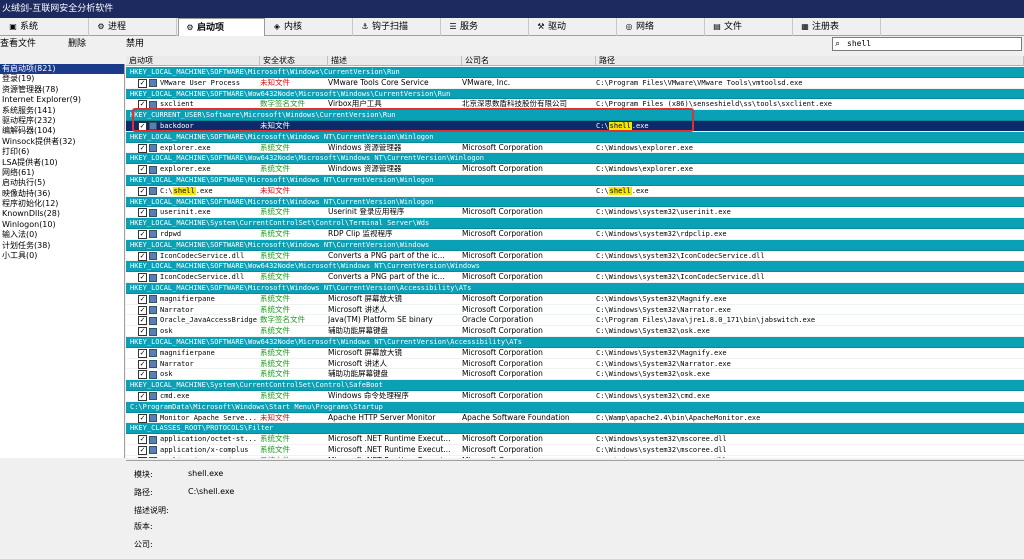 The image size is (1024, 559). I want to click on category-item: 登录(19), so click(62, 79).